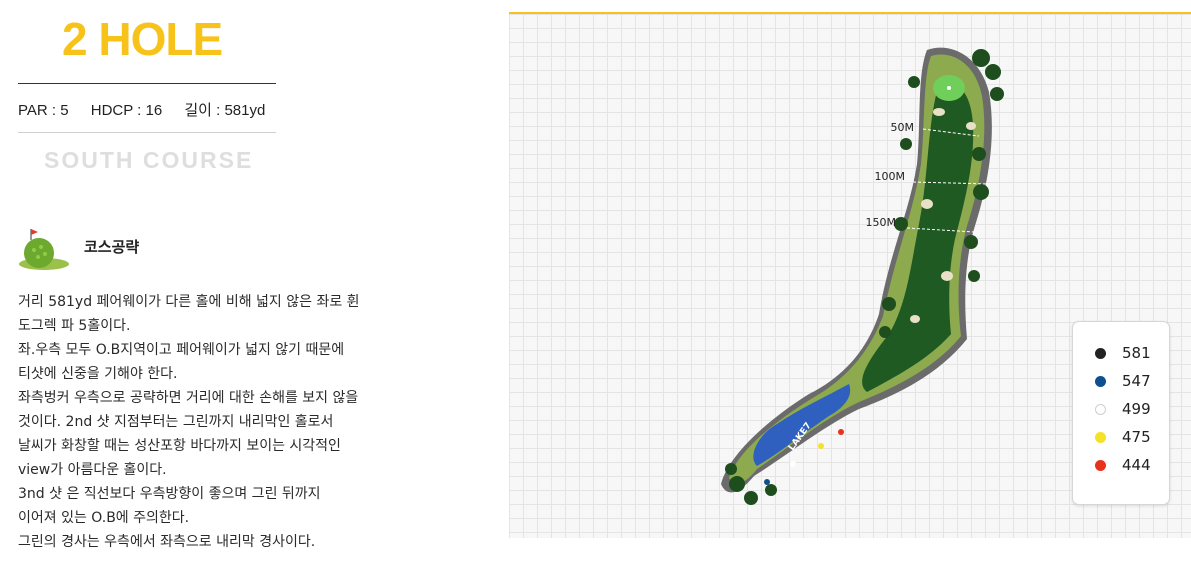 The width and height of the screenshot is (1191, 561). What do you see at coordinates (147, 83) in the screenshot?
I see `title-divider` at bounding box center [147, 83].